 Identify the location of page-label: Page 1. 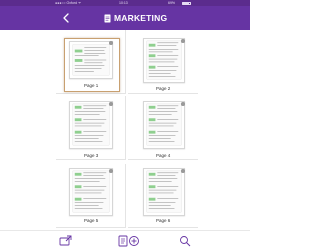
(91, 85).